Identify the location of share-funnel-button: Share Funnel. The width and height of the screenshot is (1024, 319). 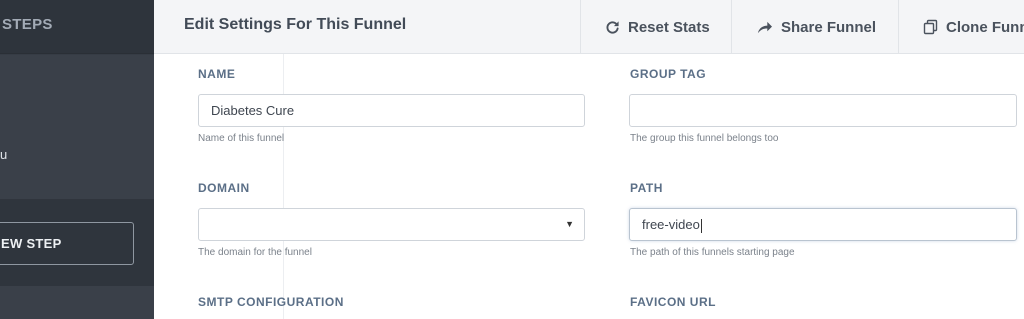
(814, 27).